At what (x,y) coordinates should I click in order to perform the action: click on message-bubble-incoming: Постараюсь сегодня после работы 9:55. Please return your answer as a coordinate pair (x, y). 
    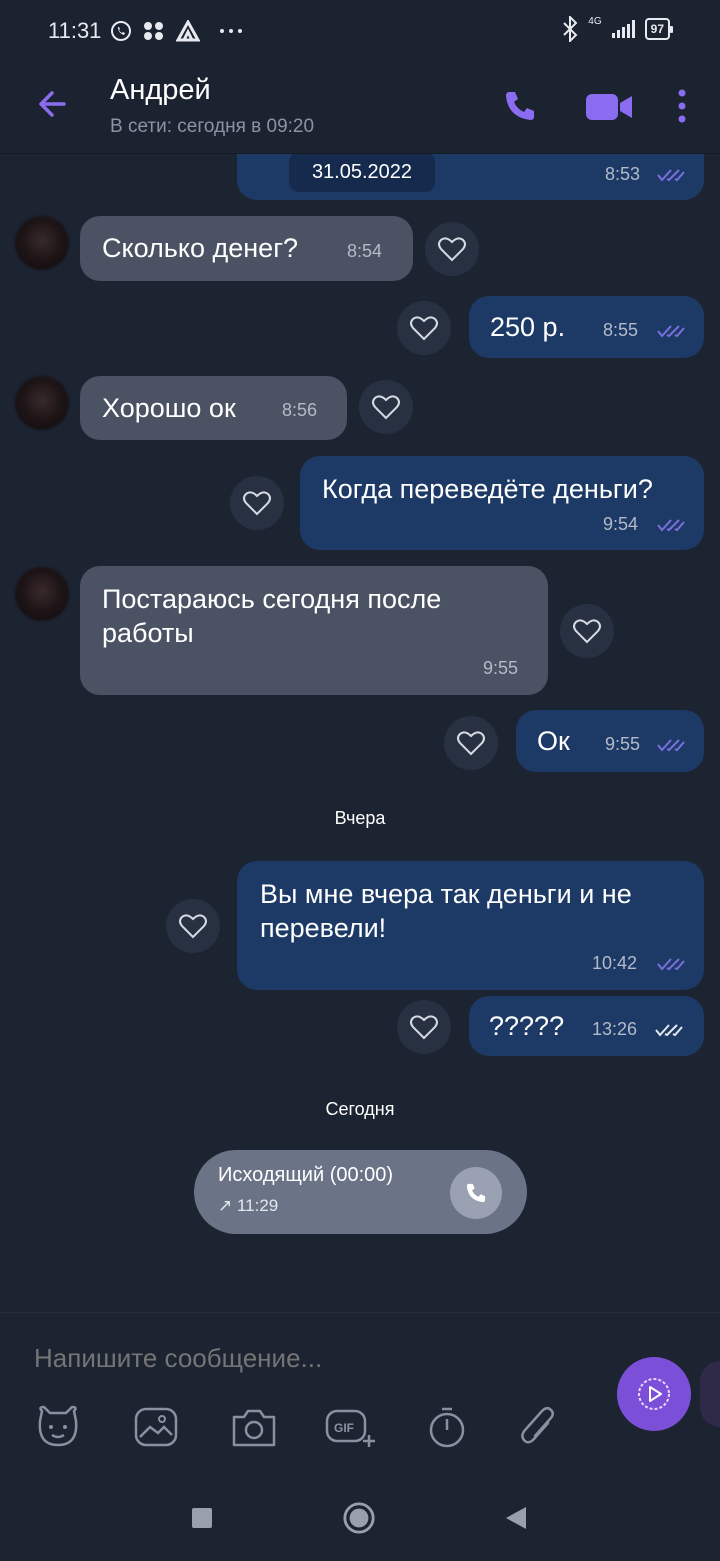
    Looking at the image, I should click on (314, 630).